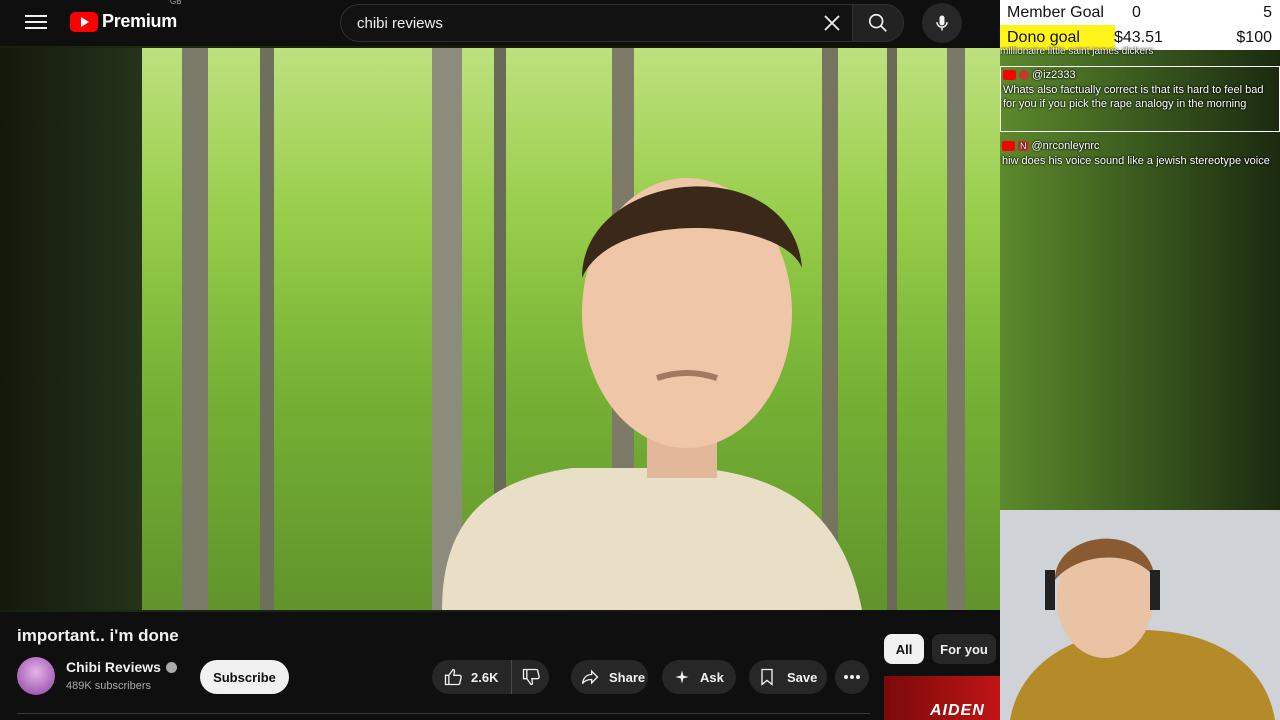 The width and height of the screenshot is (1280, 720). What do you see at coordinates (84, 21) in the screenshot?
I see `youtube-play-icon` at bounding box center [84, 21].